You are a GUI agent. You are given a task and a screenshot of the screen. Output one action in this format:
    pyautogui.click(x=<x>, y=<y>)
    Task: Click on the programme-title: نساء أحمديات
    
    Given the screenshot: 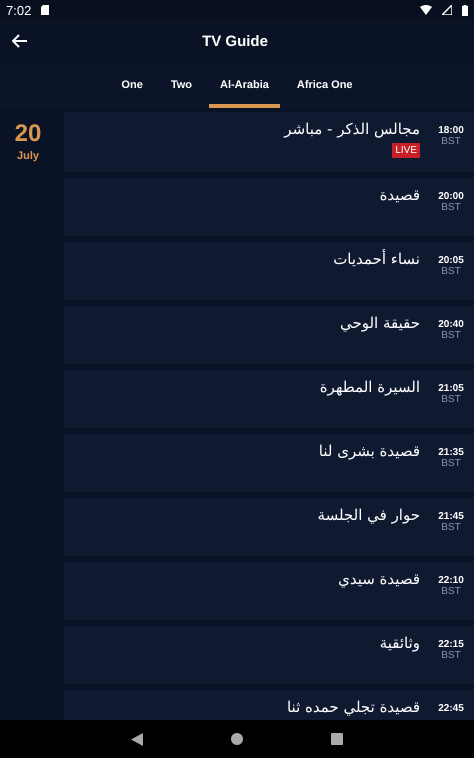 What is the action you would take?
    pyautogui.click(x=376, y=259)
    